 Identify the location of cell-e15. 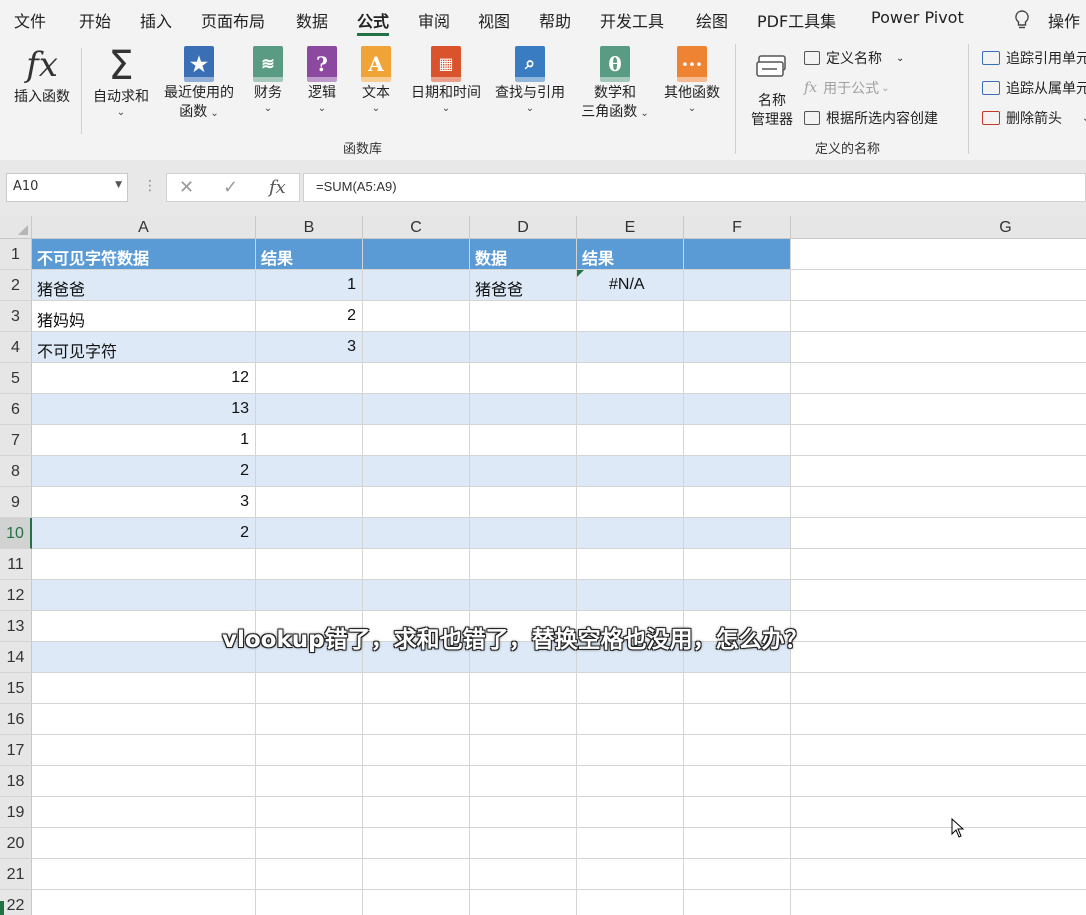
(630, 688).